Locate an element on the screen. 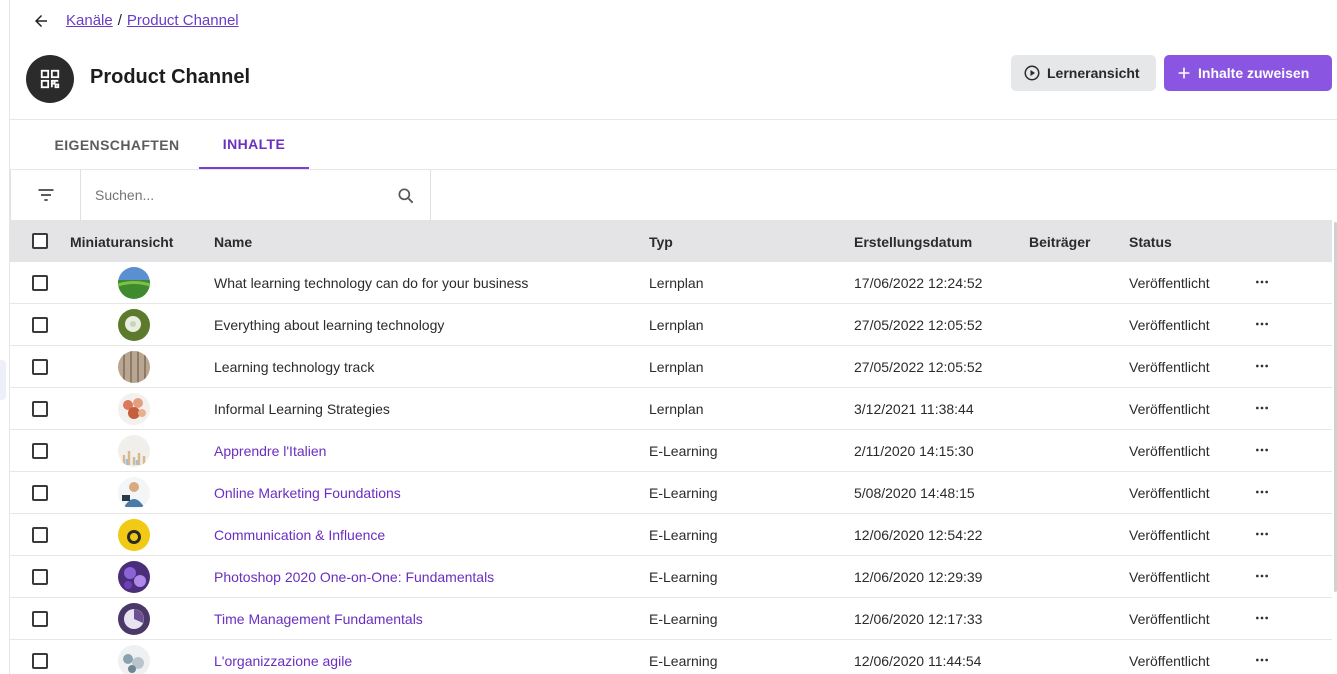 This screenshot has height=674, width=1337. channel-icon is located at coordinates (50, 79).